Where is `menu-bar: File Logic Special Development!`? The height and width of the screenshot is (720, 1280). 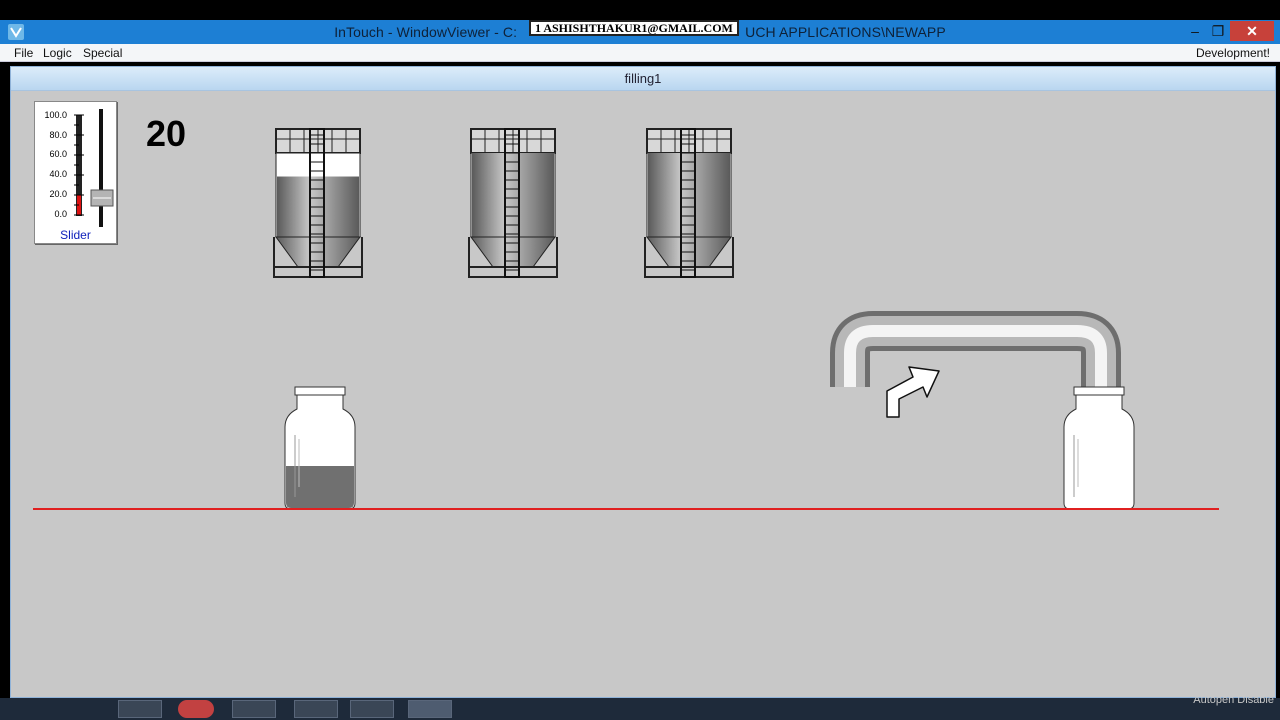 menu-bar: File Logic Special Development! is located at coordinates (640, 53).